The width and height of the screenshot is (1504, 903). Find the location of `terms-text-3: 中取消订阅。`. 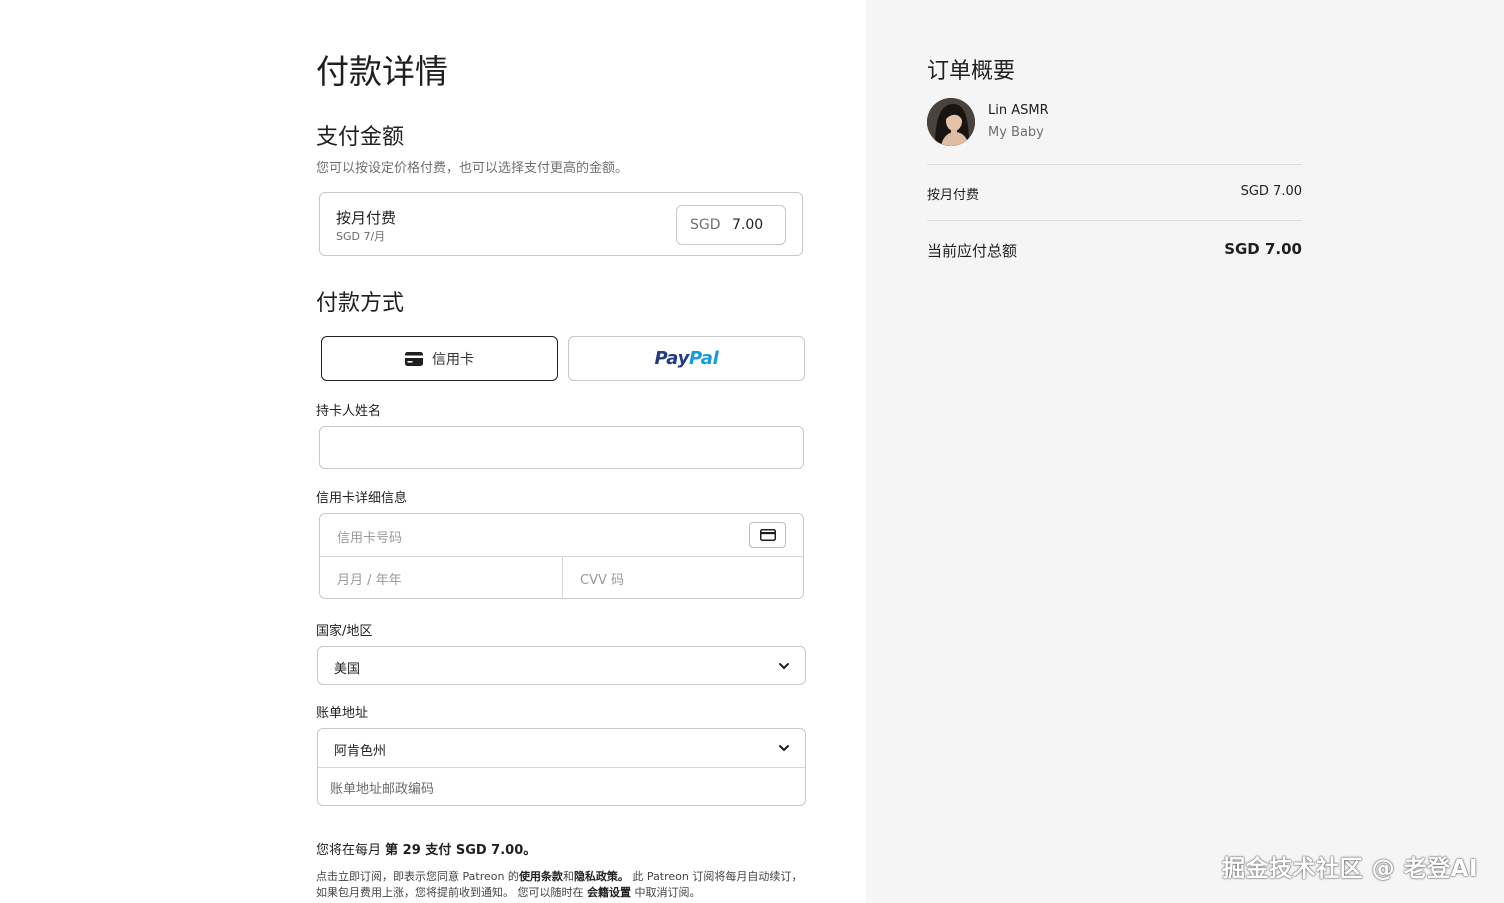

terms-text-3: 中取消订阅。 is located at coordinates (666, 892).